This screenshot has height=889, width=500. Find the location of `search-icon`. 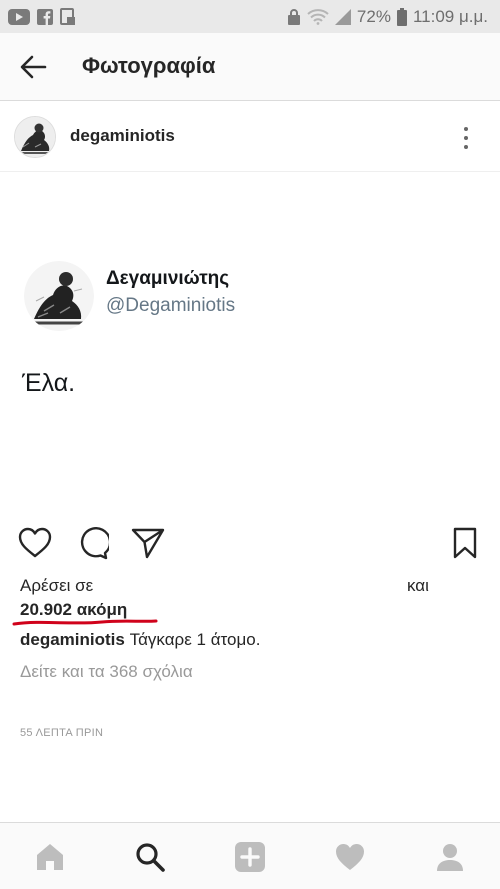

search-icon is located at coordinates (150, 857).